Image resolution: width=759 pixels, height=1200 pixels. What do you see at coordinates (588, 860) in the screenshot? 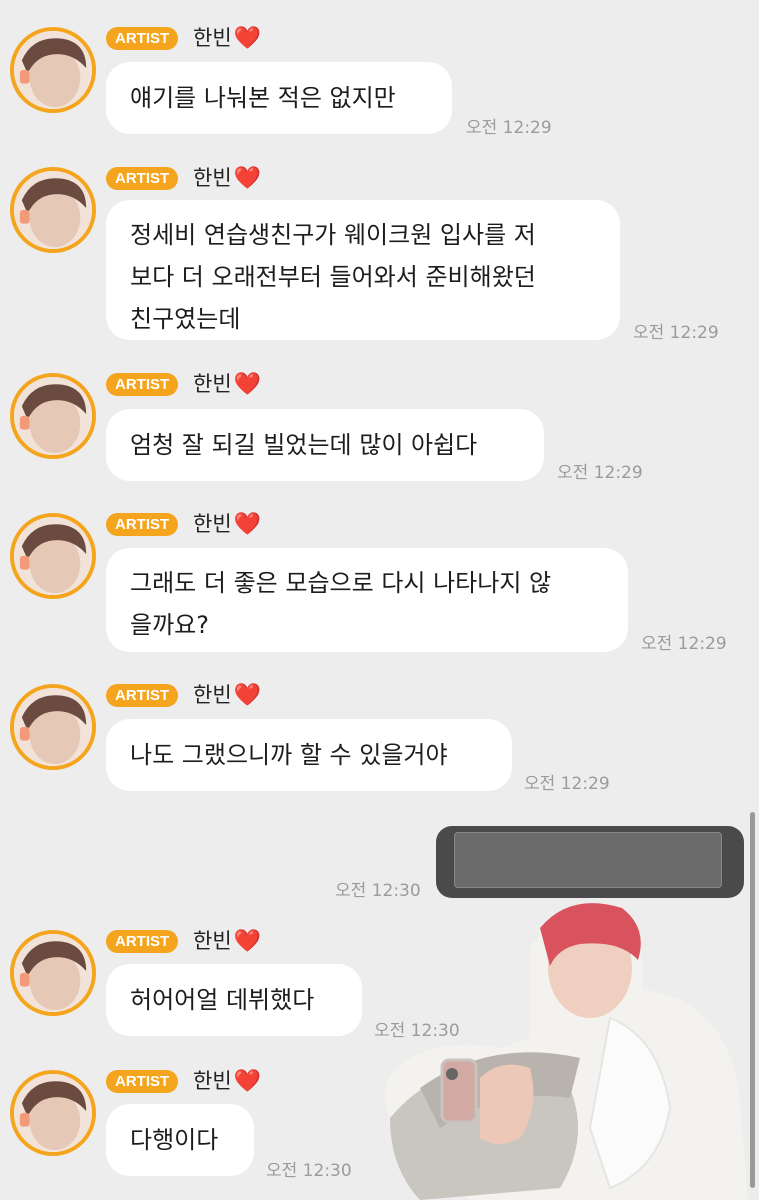
I see `censored-overlay` at bounding box center [588, 860].